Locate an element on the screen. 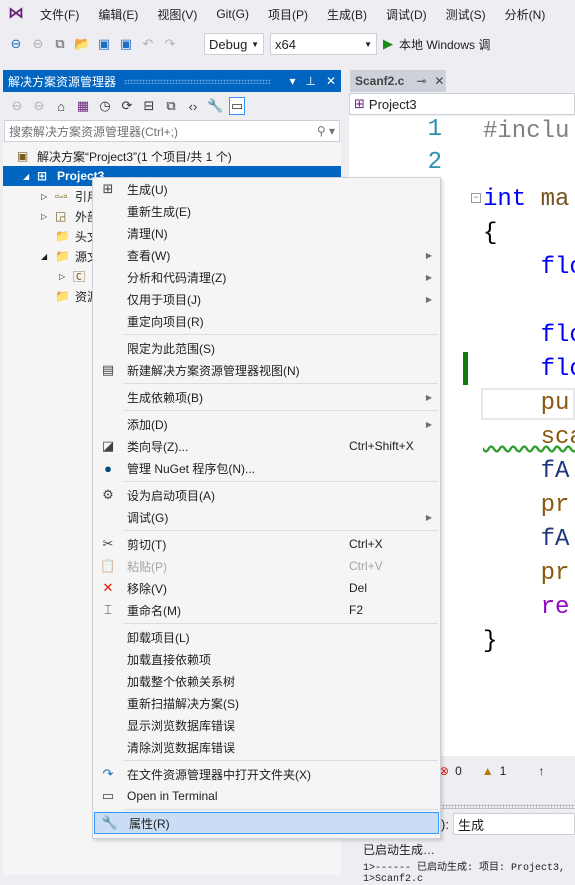  show-all-files-icon: ⧉ is located at coordinates (171, 106).